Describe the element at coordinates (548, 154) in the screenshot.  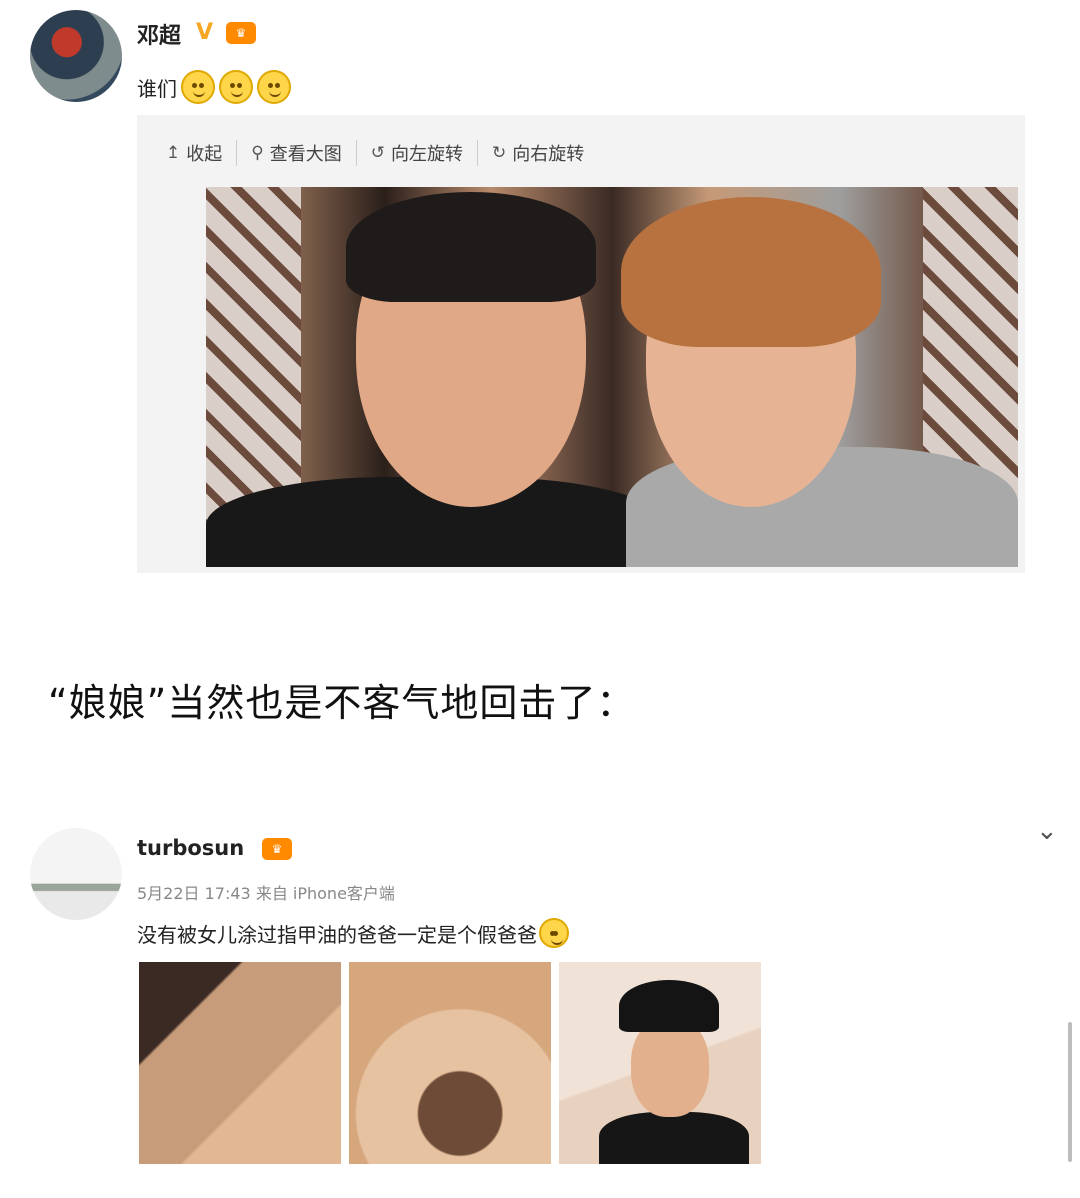
I see `rotate-right-label: 向右旋转` at that location.